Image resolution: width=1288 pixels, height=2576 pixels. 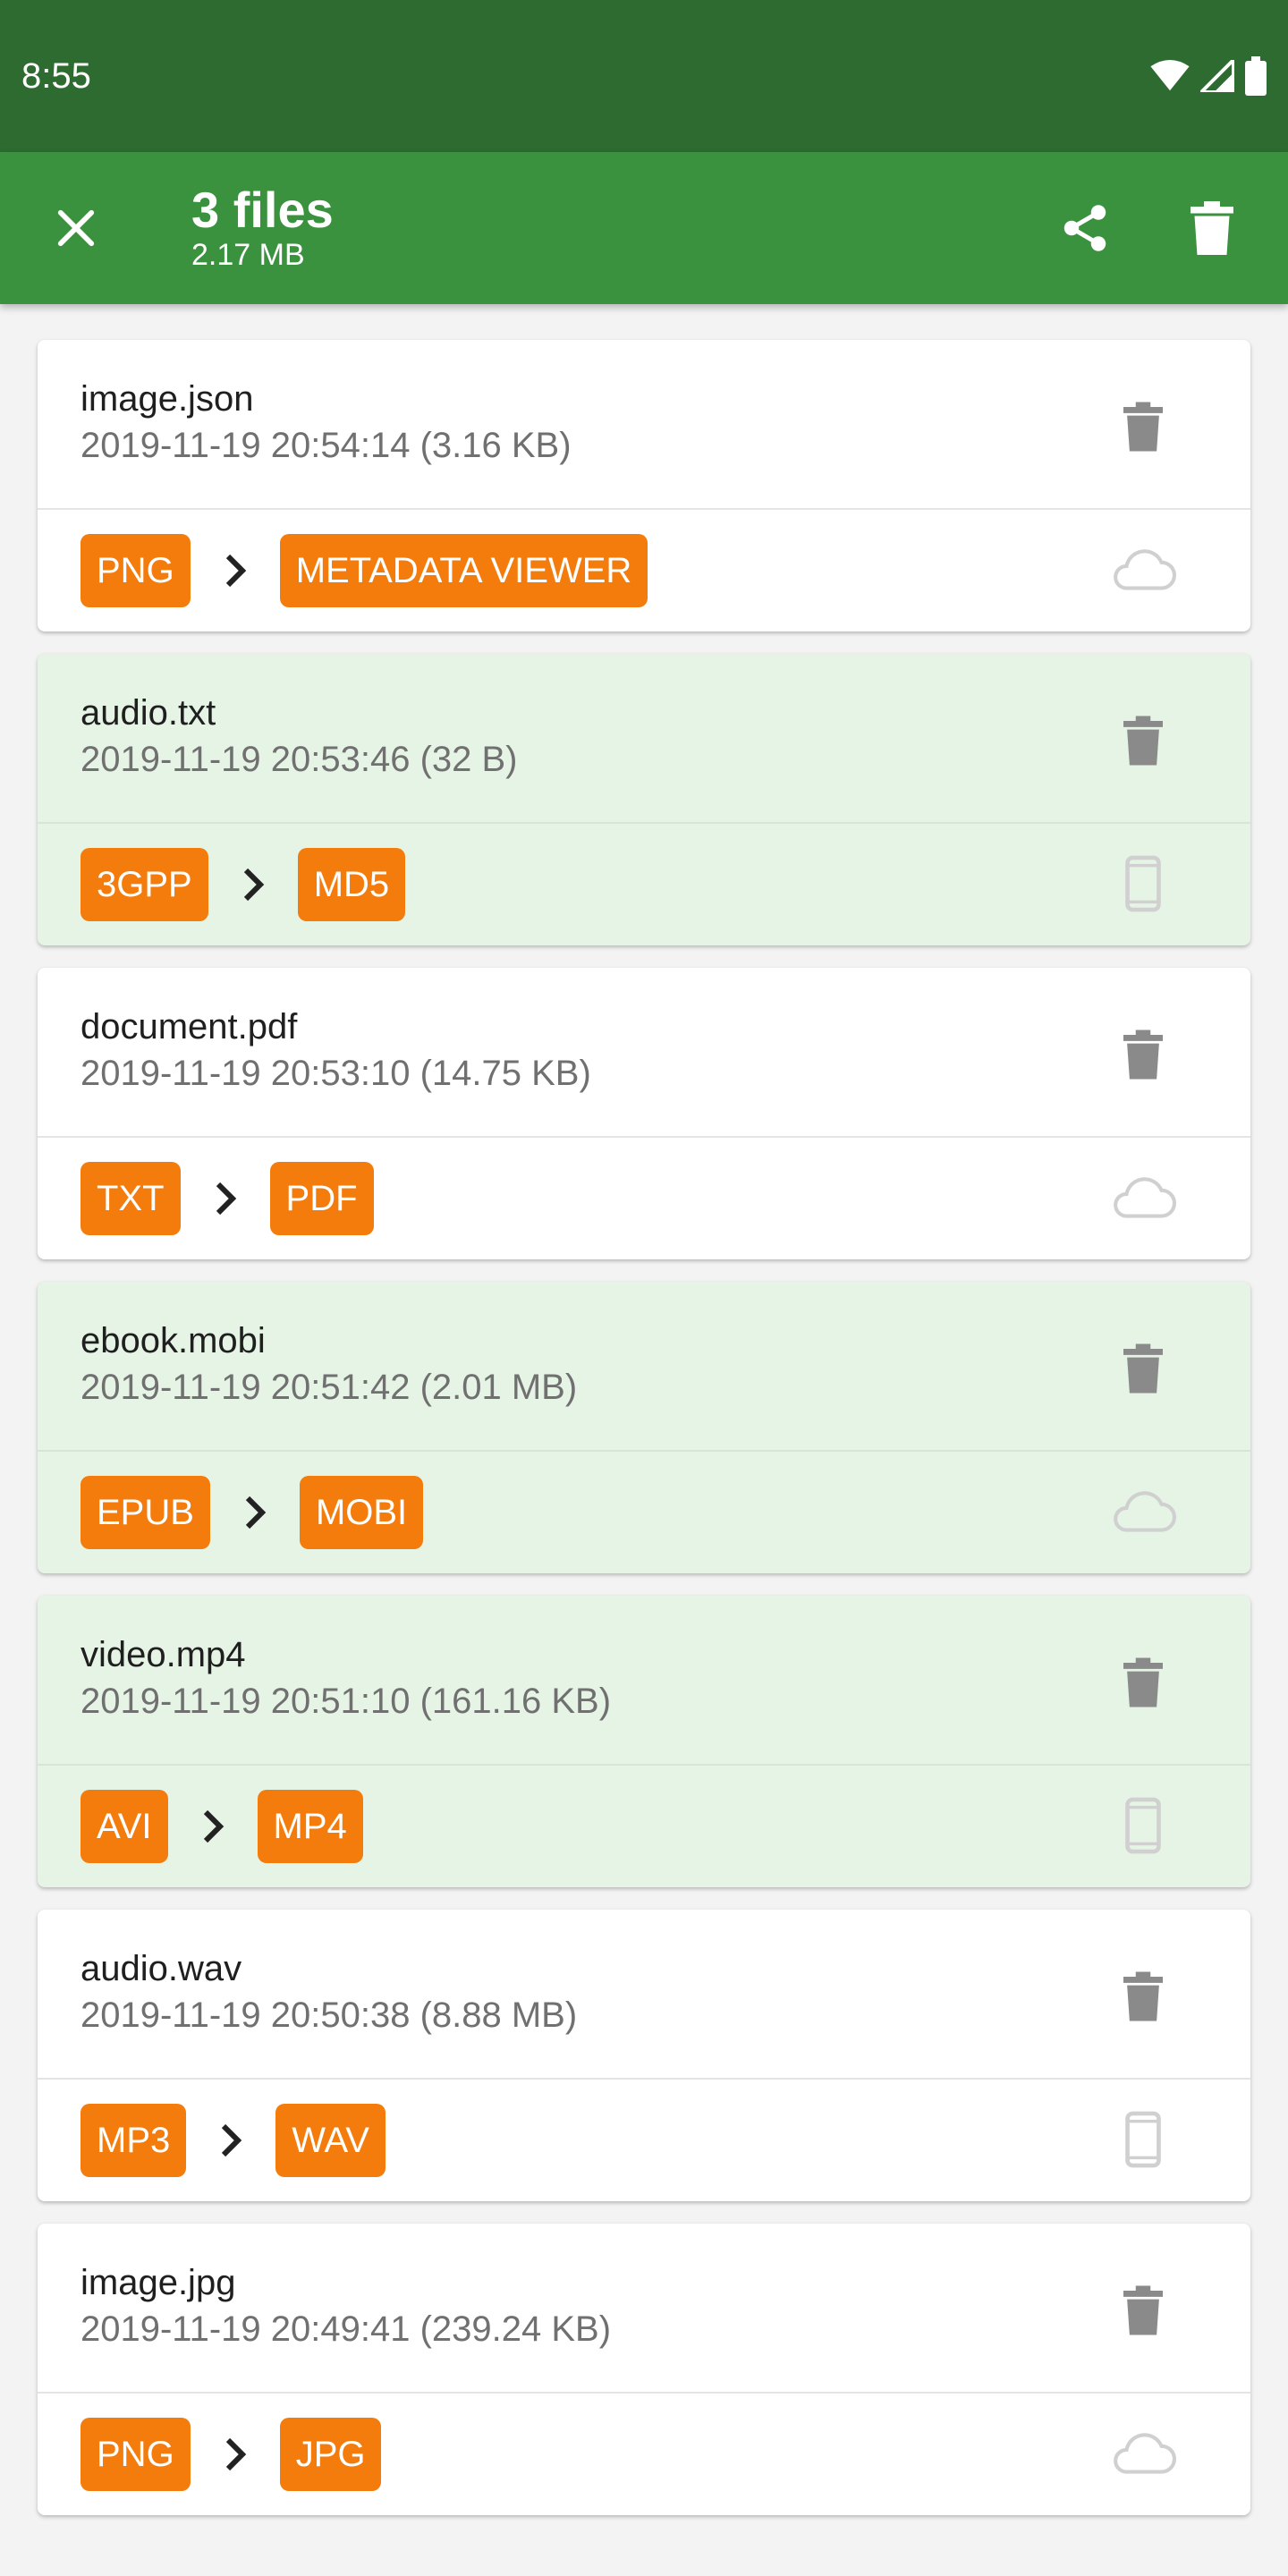 What do you see at coordinates (644, 1198) in the screenshot?
I see `conversion-row: TXT PDF` at bounding box center [644, 1198].